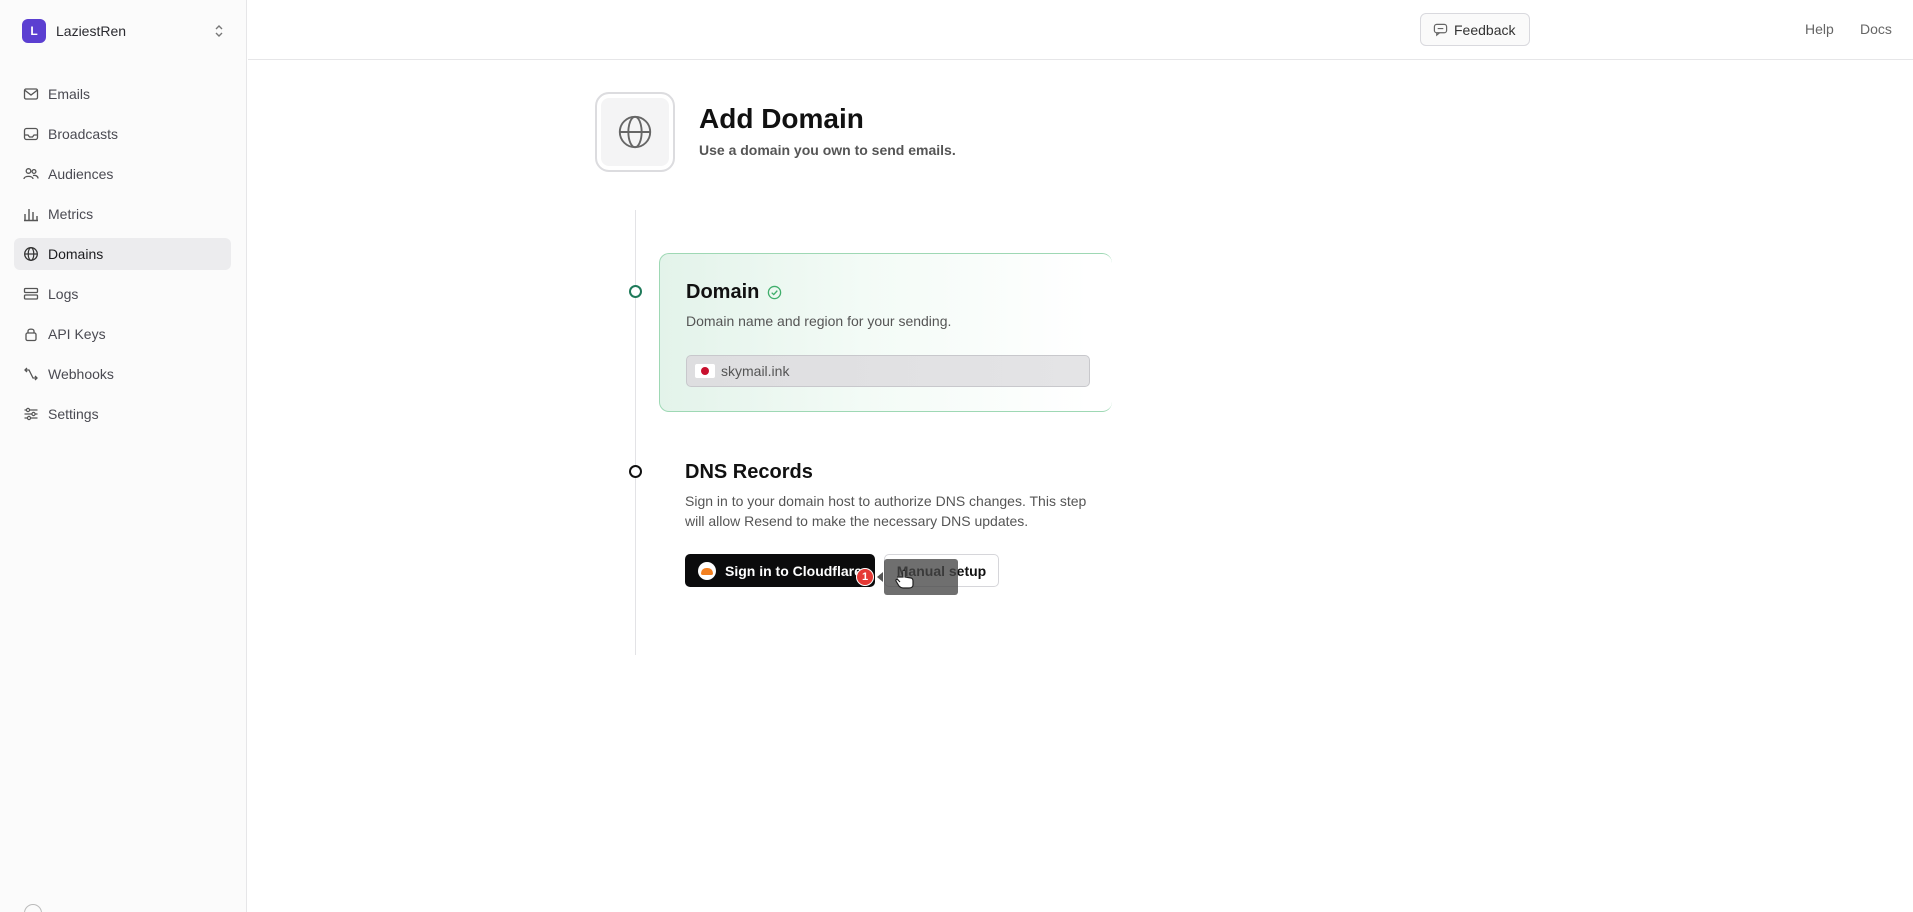  I want to click on users-icon, so click(31, 174).